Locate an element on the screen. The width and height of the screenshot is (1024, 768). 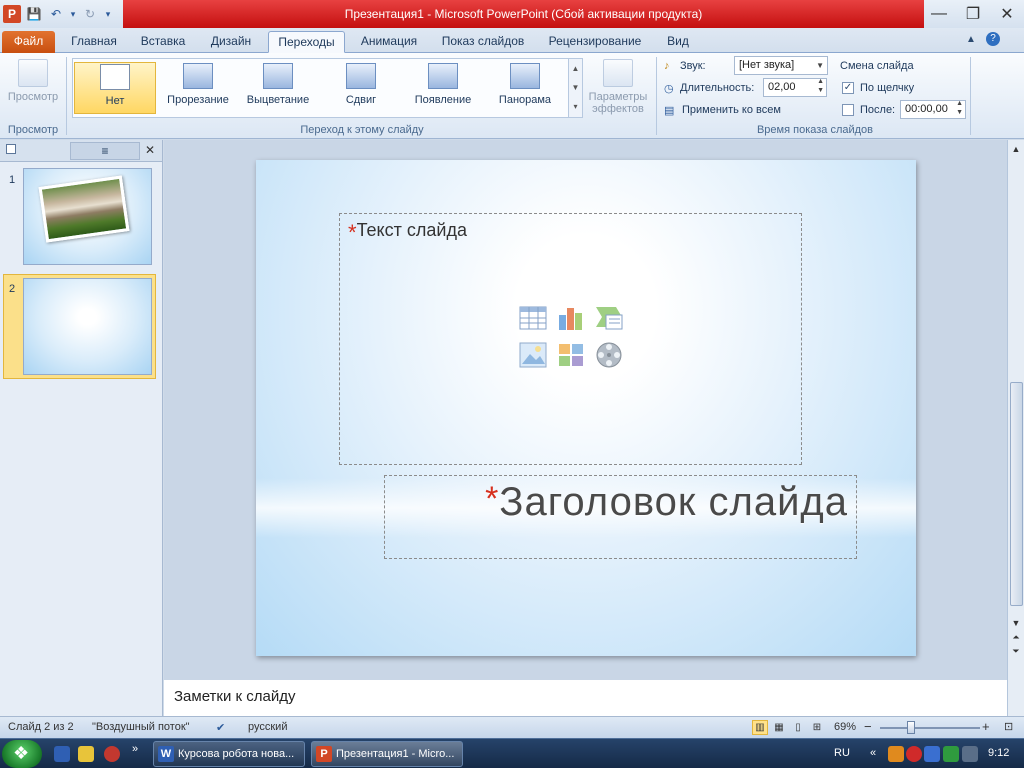
customize-qat-icon: ▾ is located at coordinates (108, 14).